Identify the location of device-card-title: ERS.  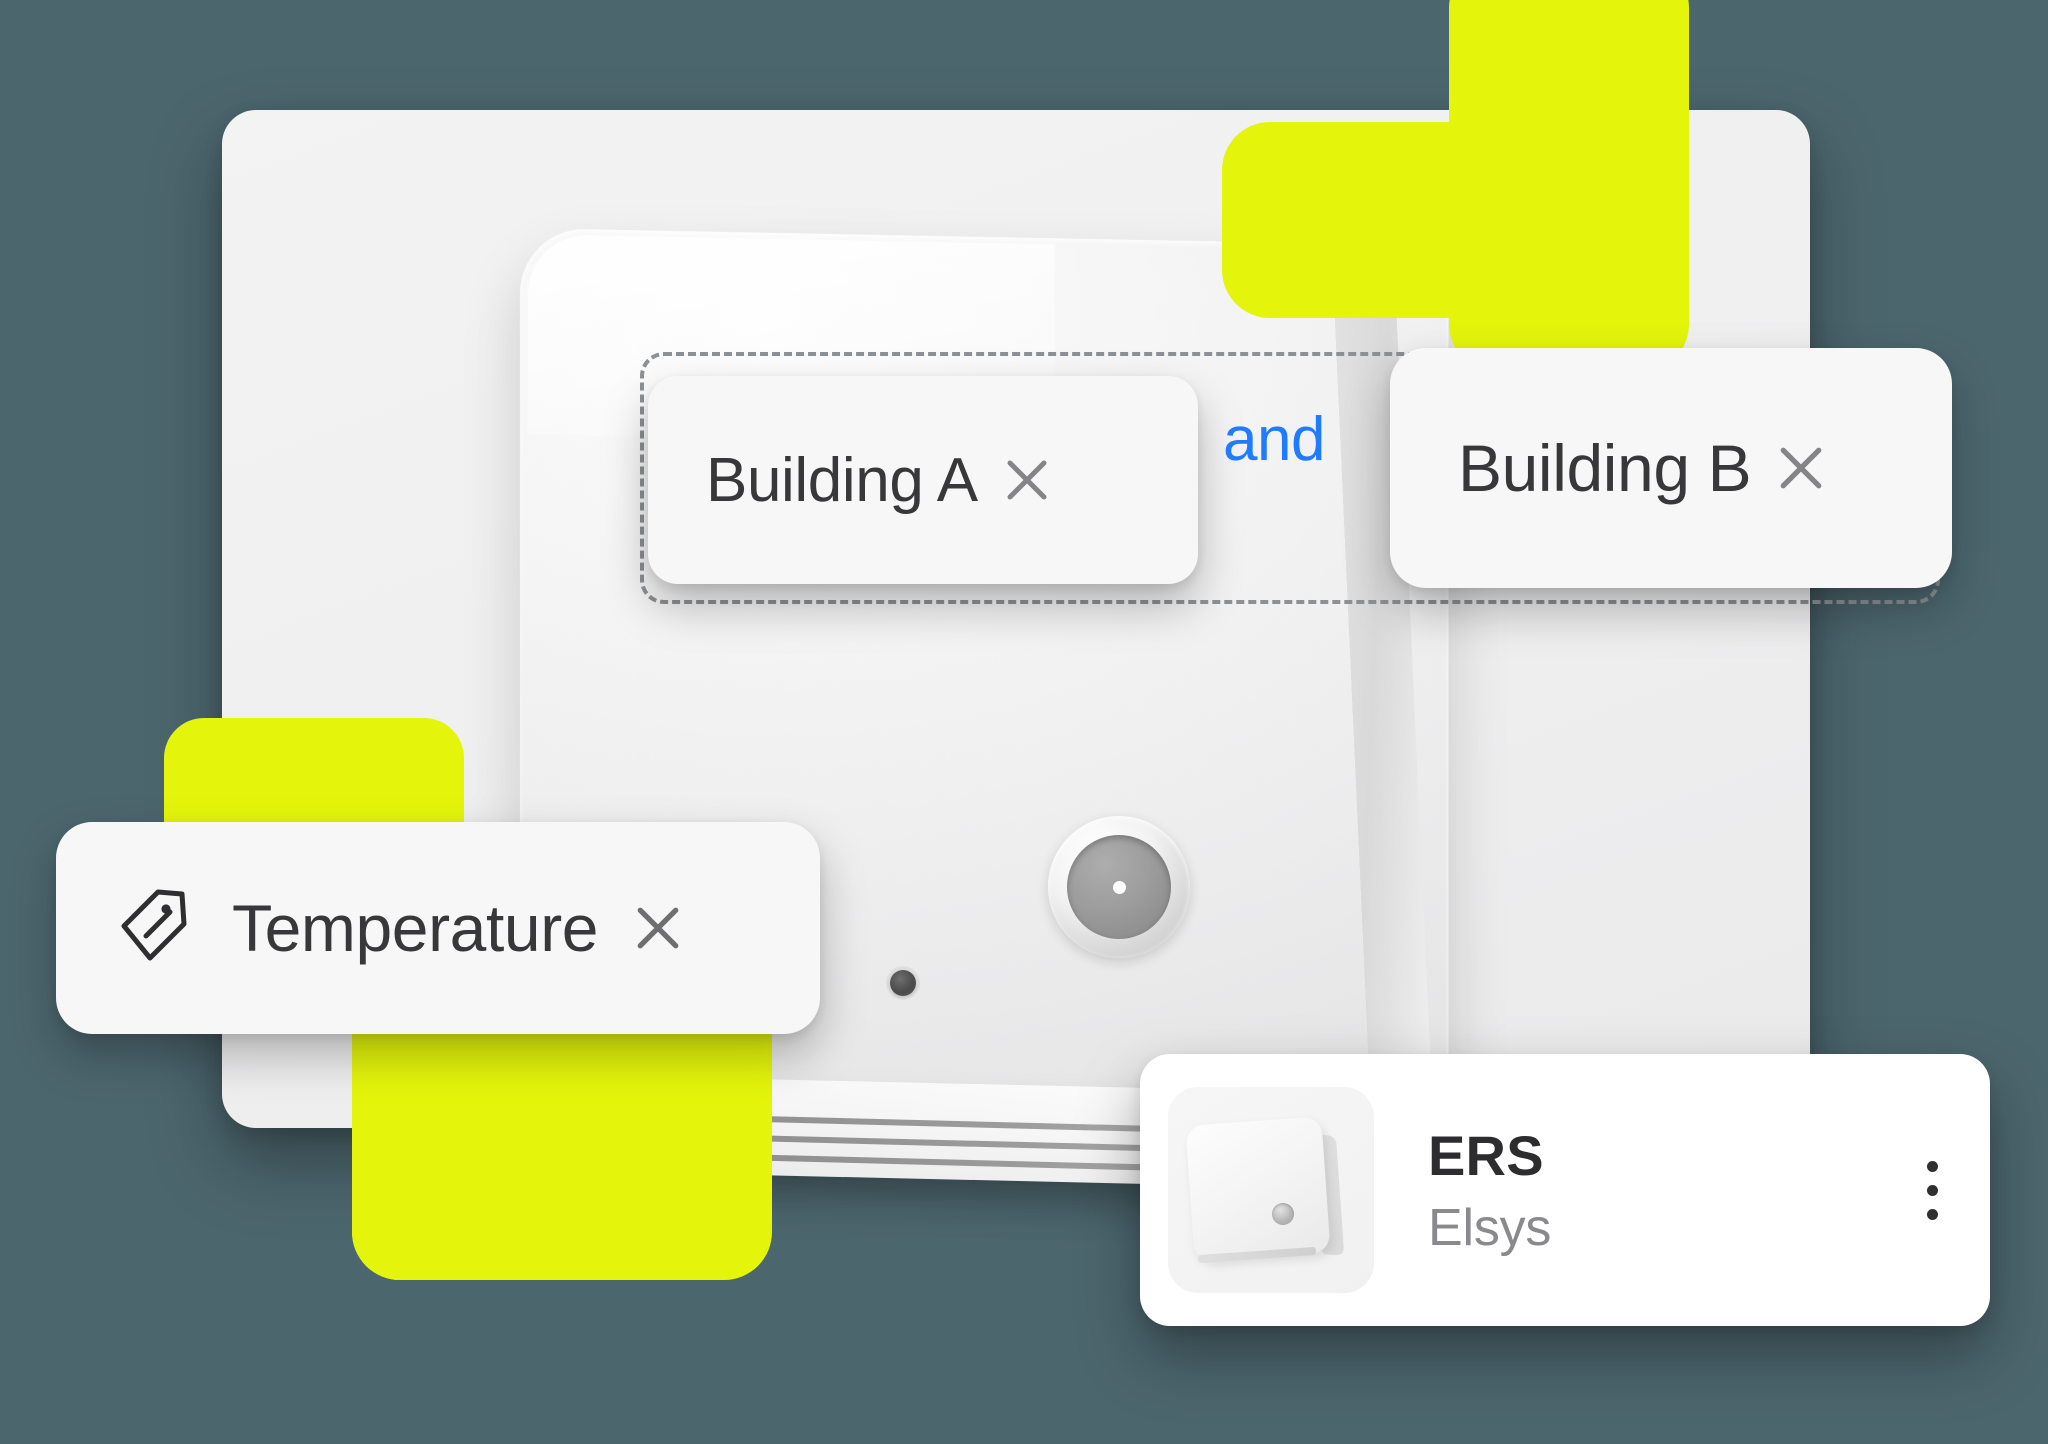
(1486, 1155).